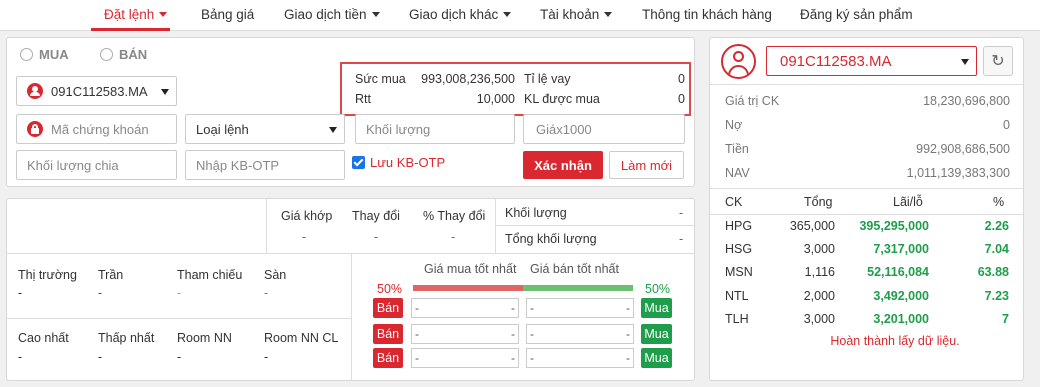  What do you see at coordinates (999, 202) in the screenshot?
I see `col-pct: %` at bounding box center [999, 202].